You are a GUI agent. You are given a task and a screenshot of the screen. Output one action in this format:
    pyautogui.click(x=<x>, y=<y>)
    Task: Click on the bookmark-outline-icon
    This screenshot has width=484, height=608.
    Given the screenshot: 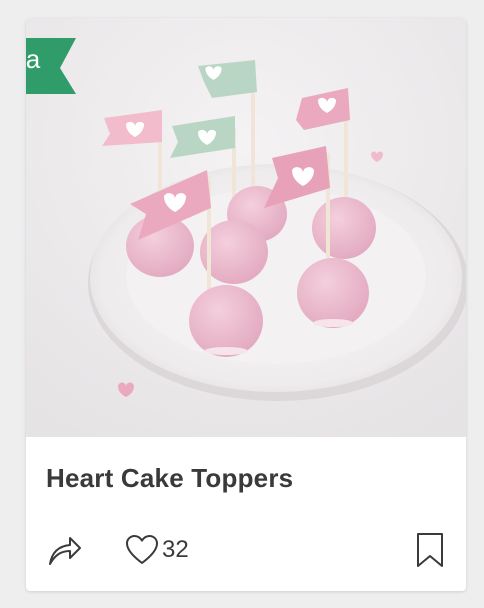 What is the action you would take?
    pyautogui.click(x=430, y=550)
    